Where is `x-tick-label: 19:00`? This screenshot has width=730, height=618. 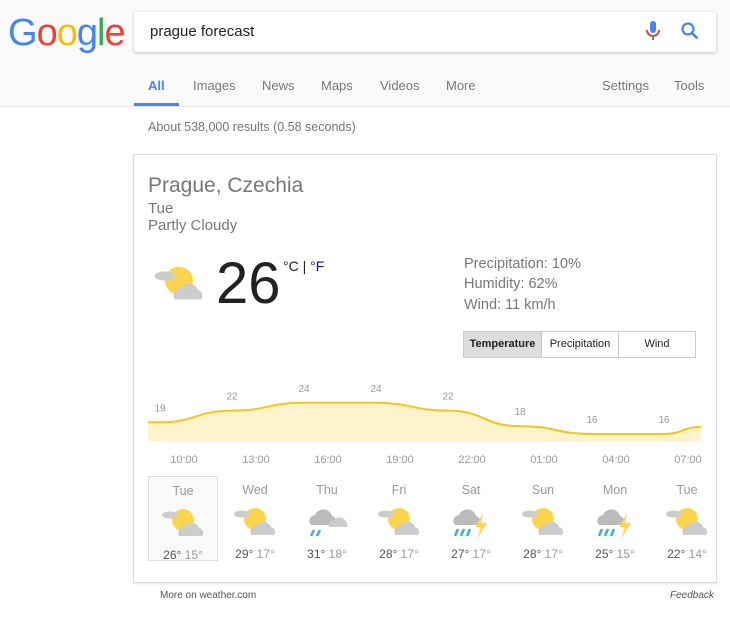 x-tick-label: 19:00 is located at coordinates (400, 460).